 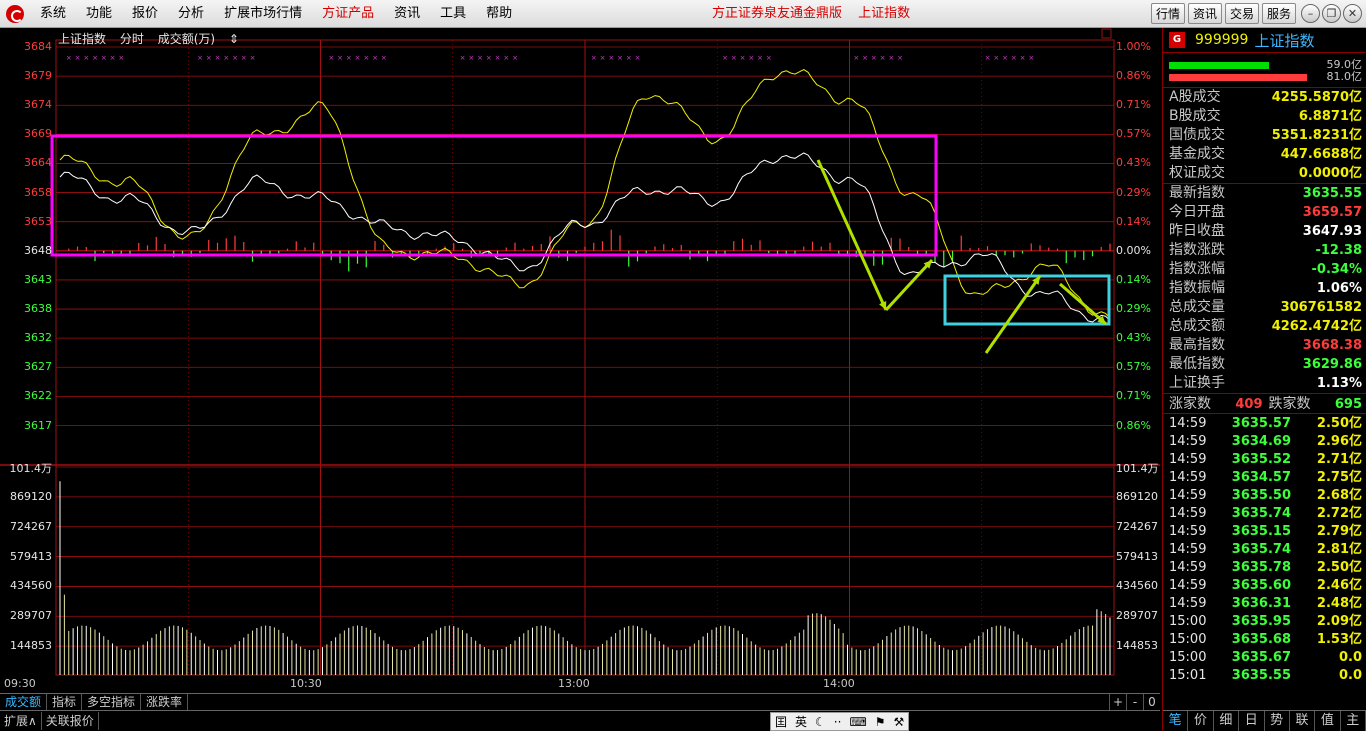 I want to click on chart-corner-icon, so click(x=1106, y=33).